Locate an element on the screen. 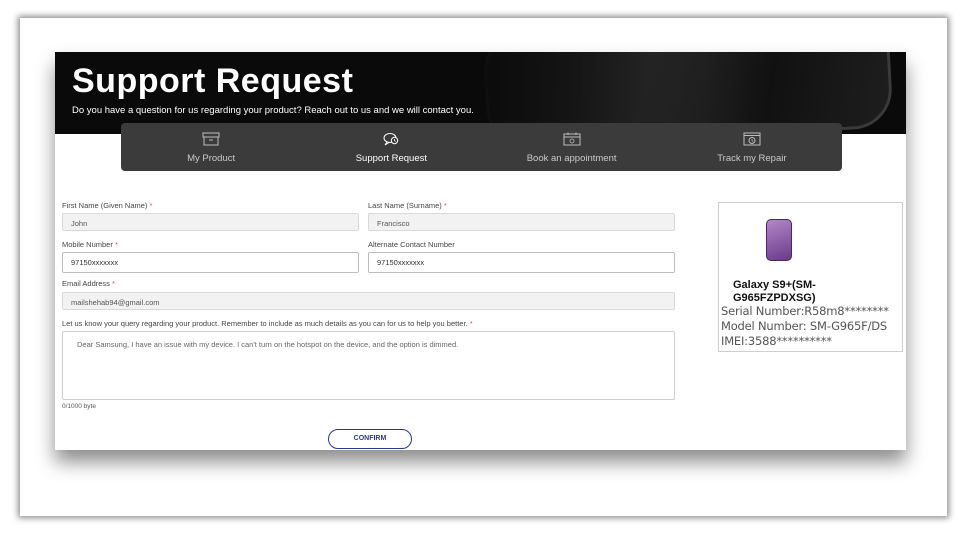 This screenshot has height=536, width=968. mobile-number-field: 97150xxxxxxx is located at coordinates (210, 262).